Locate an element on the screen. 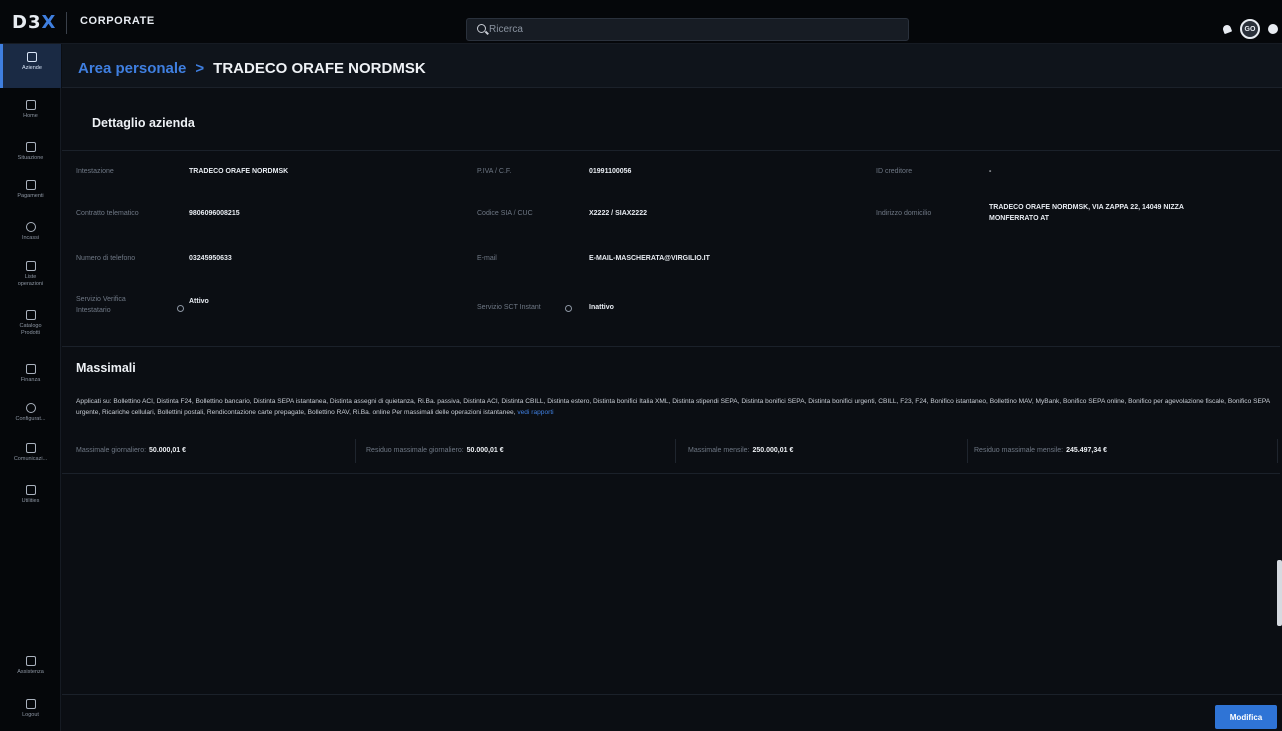 This screenshot has width=1282, height=731. vedi-rapporti-link: vedi rapporti is located at coordinates (535, 412).